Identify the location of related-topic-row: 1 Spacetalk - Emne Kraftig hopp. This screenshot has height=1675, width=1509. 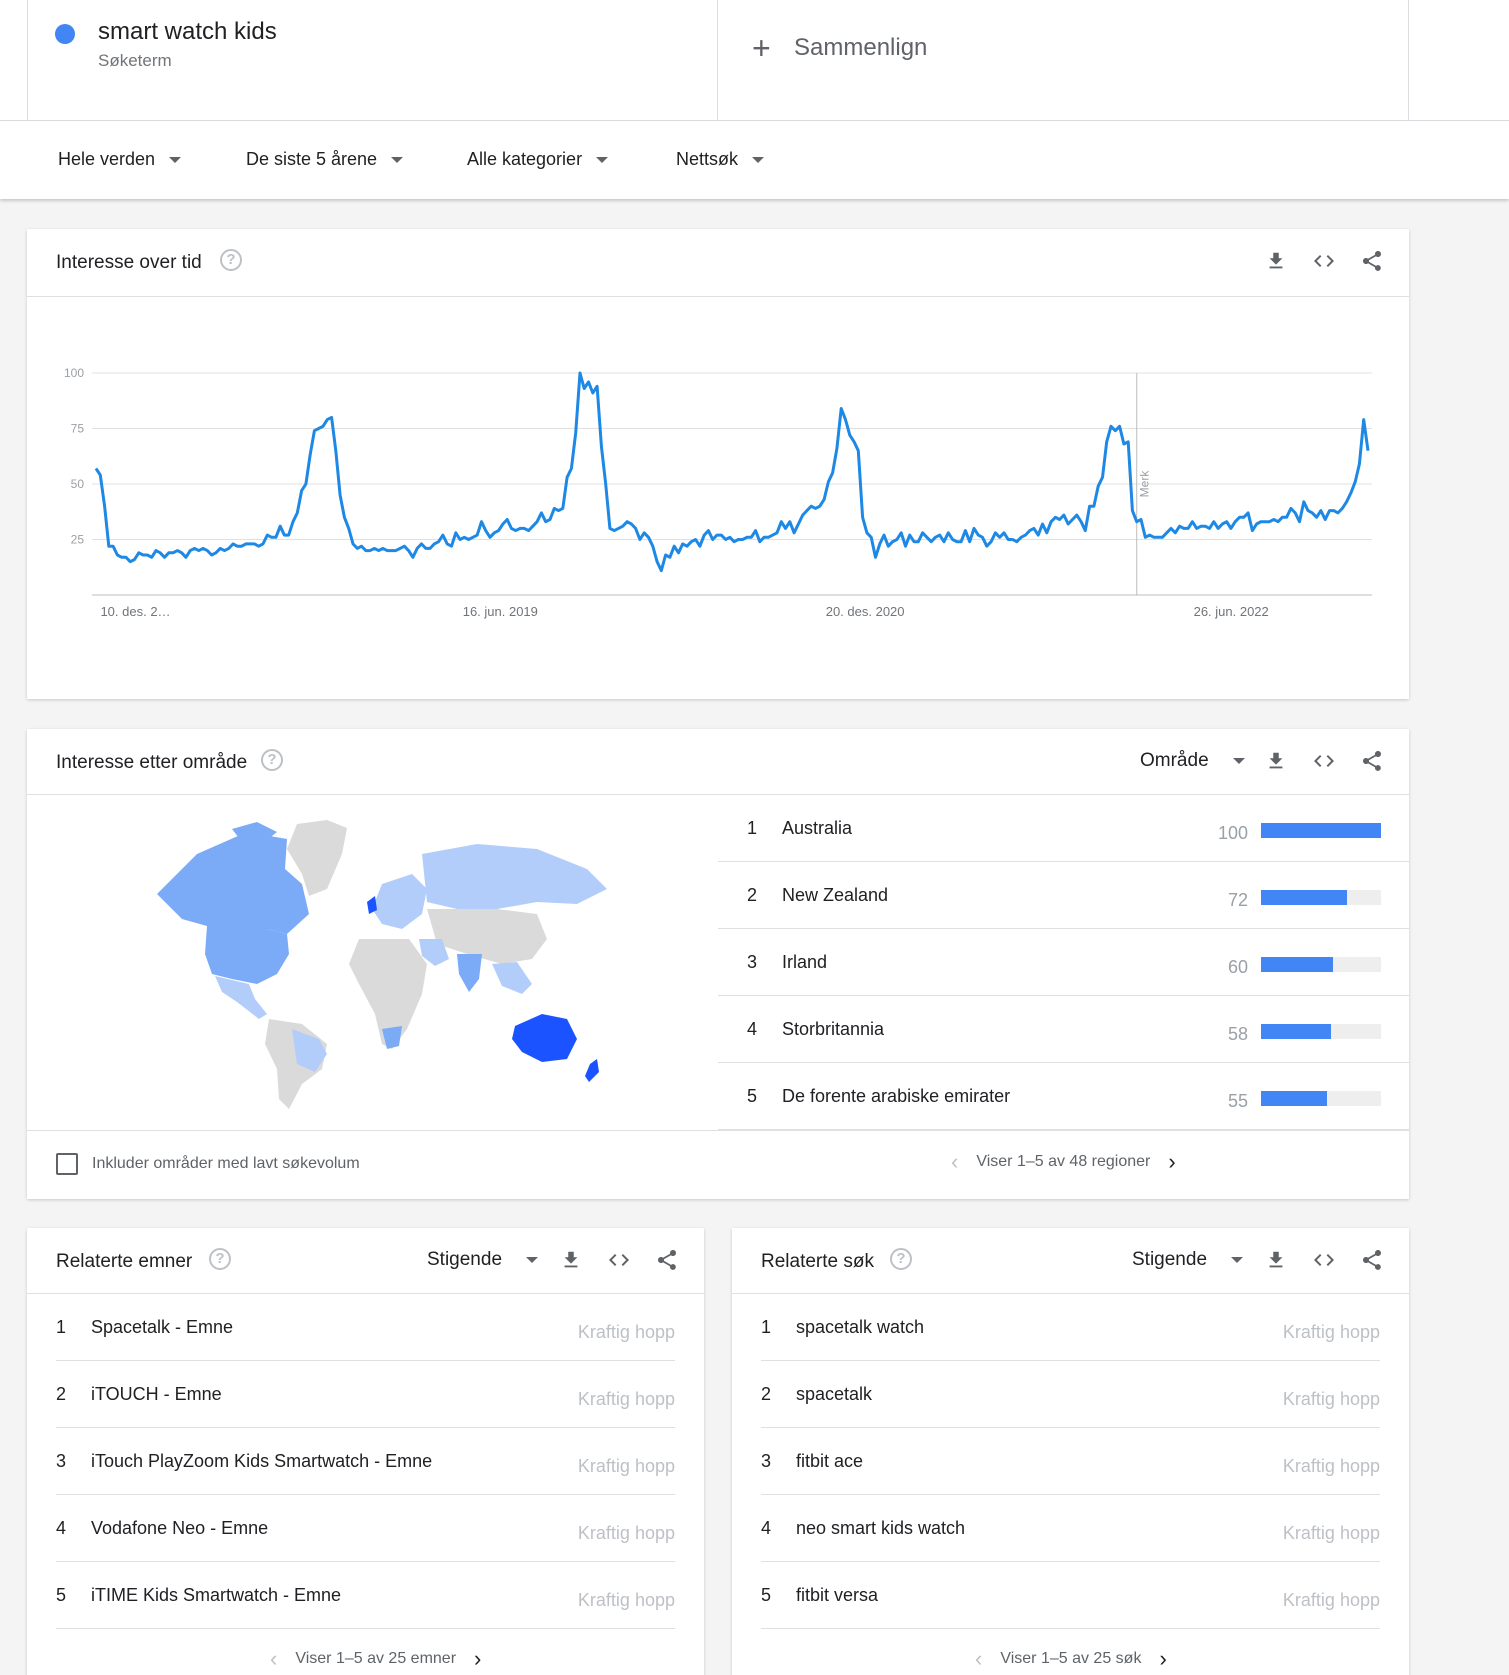
(365, 1327).